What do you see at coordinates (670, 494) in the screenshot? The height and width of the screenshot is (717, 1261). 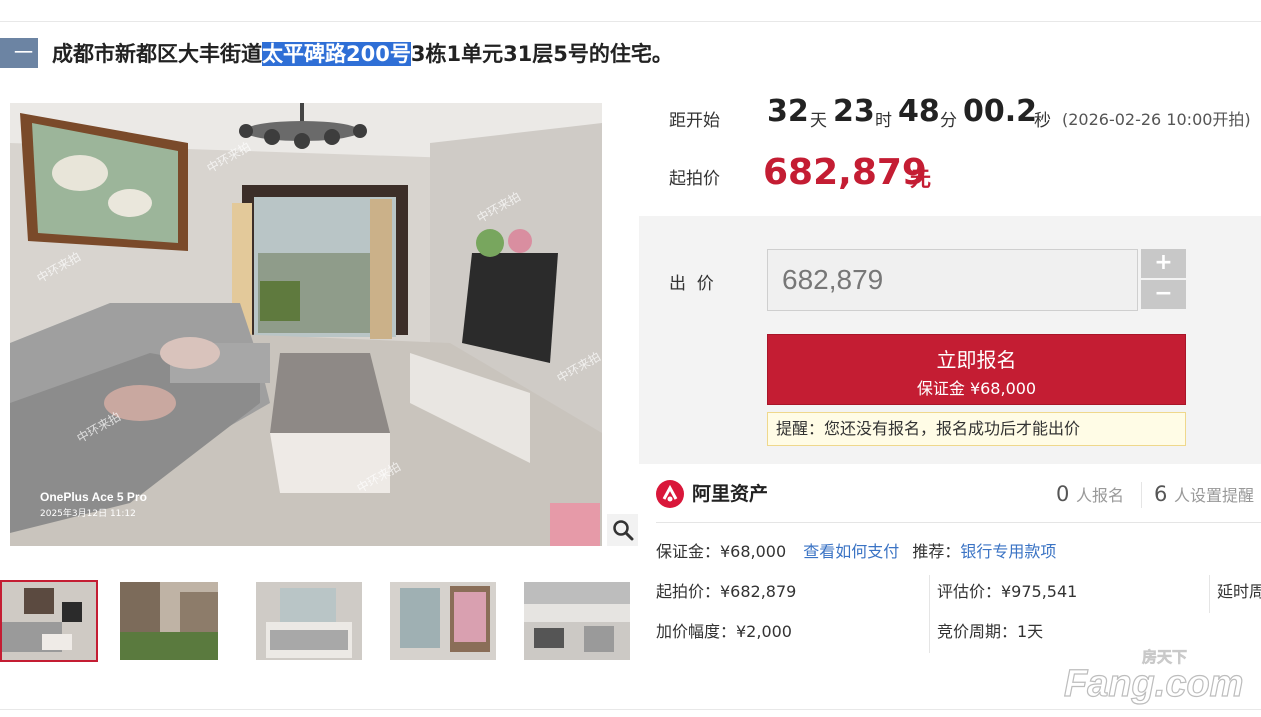 I see `ali-assets-logo-icon` at bounding box center [670, 494].